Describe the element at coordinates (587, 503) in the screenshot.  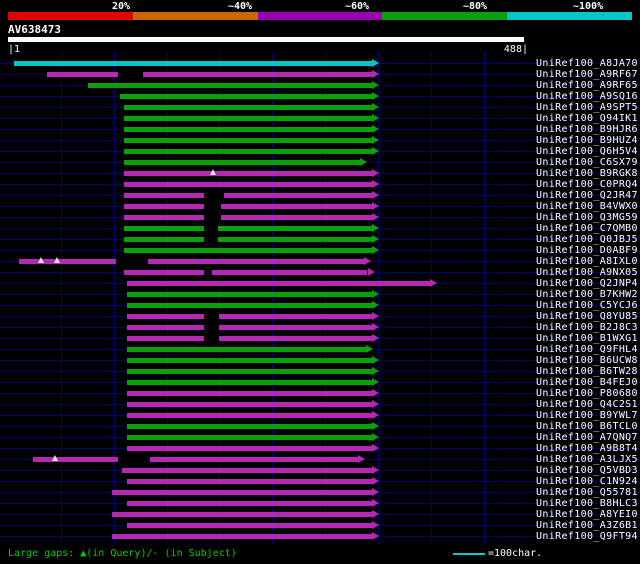
I see `hit-label: UniRef100_B8HLC3` at that location.